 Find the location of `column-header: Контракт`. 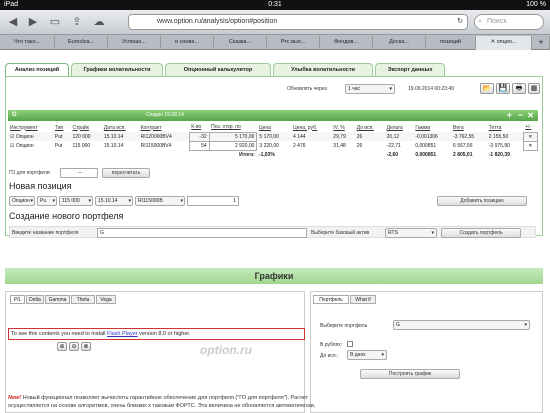

column-header: Контракт is located at coordinates (164, 127).